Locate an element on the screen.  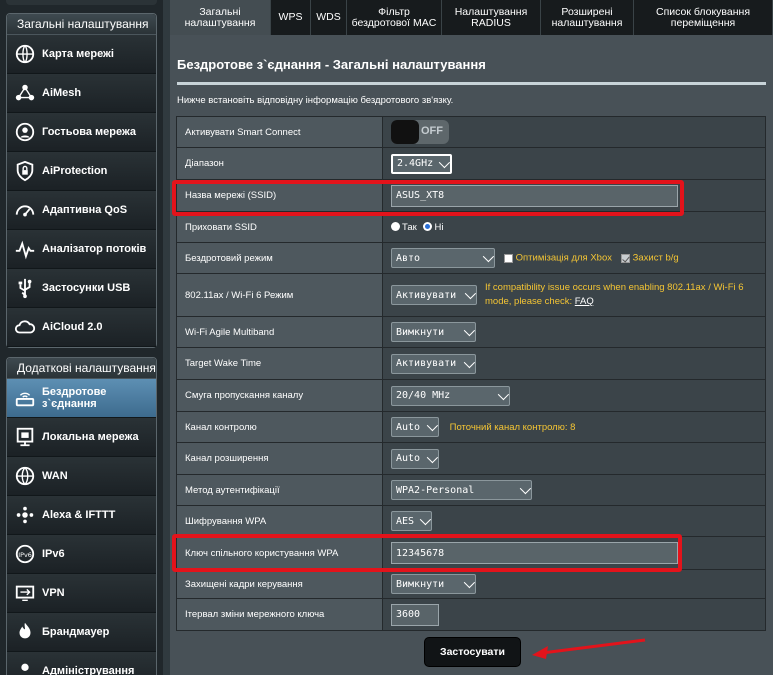
sidebar-item-label: Гостьова мережа is located at coordinates (89, 132).